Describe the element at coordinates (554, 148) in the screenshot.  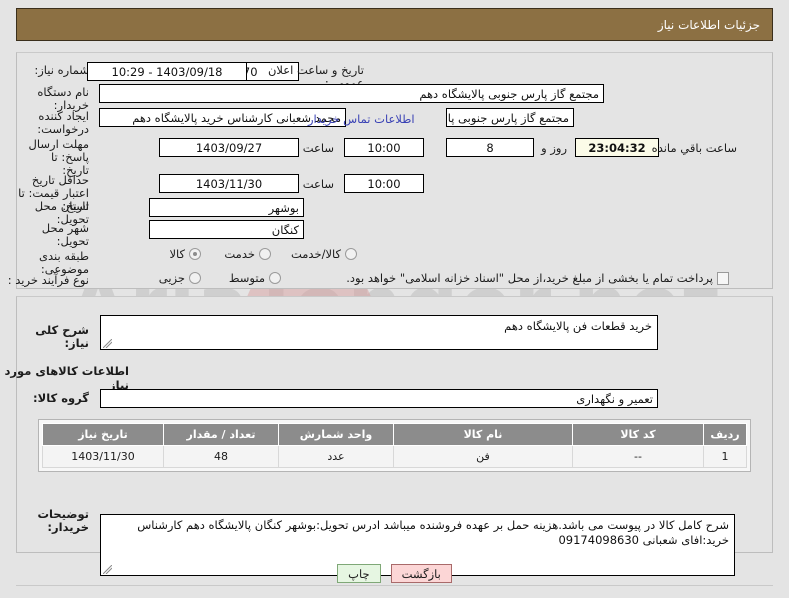
I see `remaining-days-suffix: روز و` at that location.